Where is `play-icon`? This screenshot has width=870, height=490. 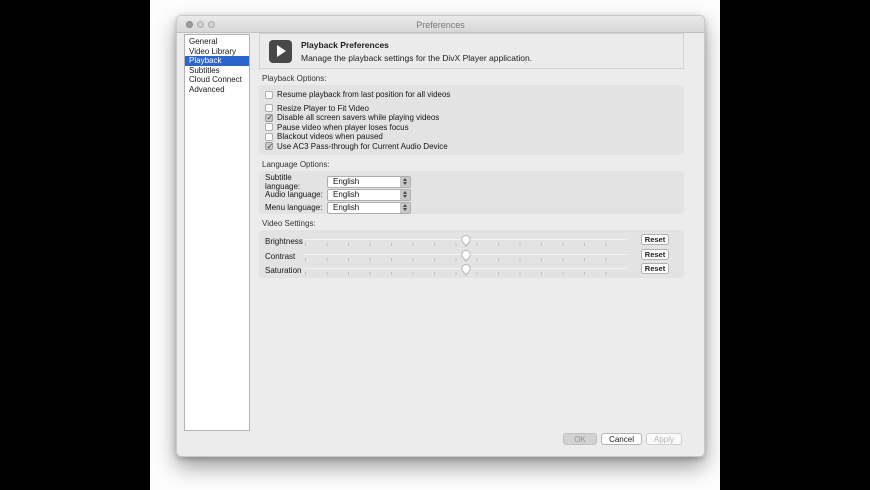 play-icon is located at coordinates (280, 51).